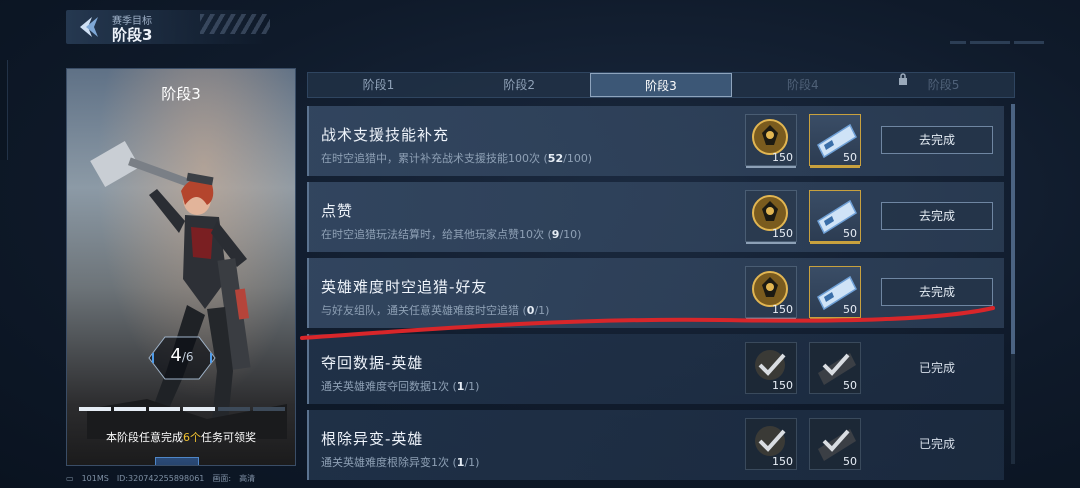 The width and height of the screenshot is (1080, 488). Describe the element at coordinates (176, 355) in the screenshot. I see `progress-current: 4` at that location.